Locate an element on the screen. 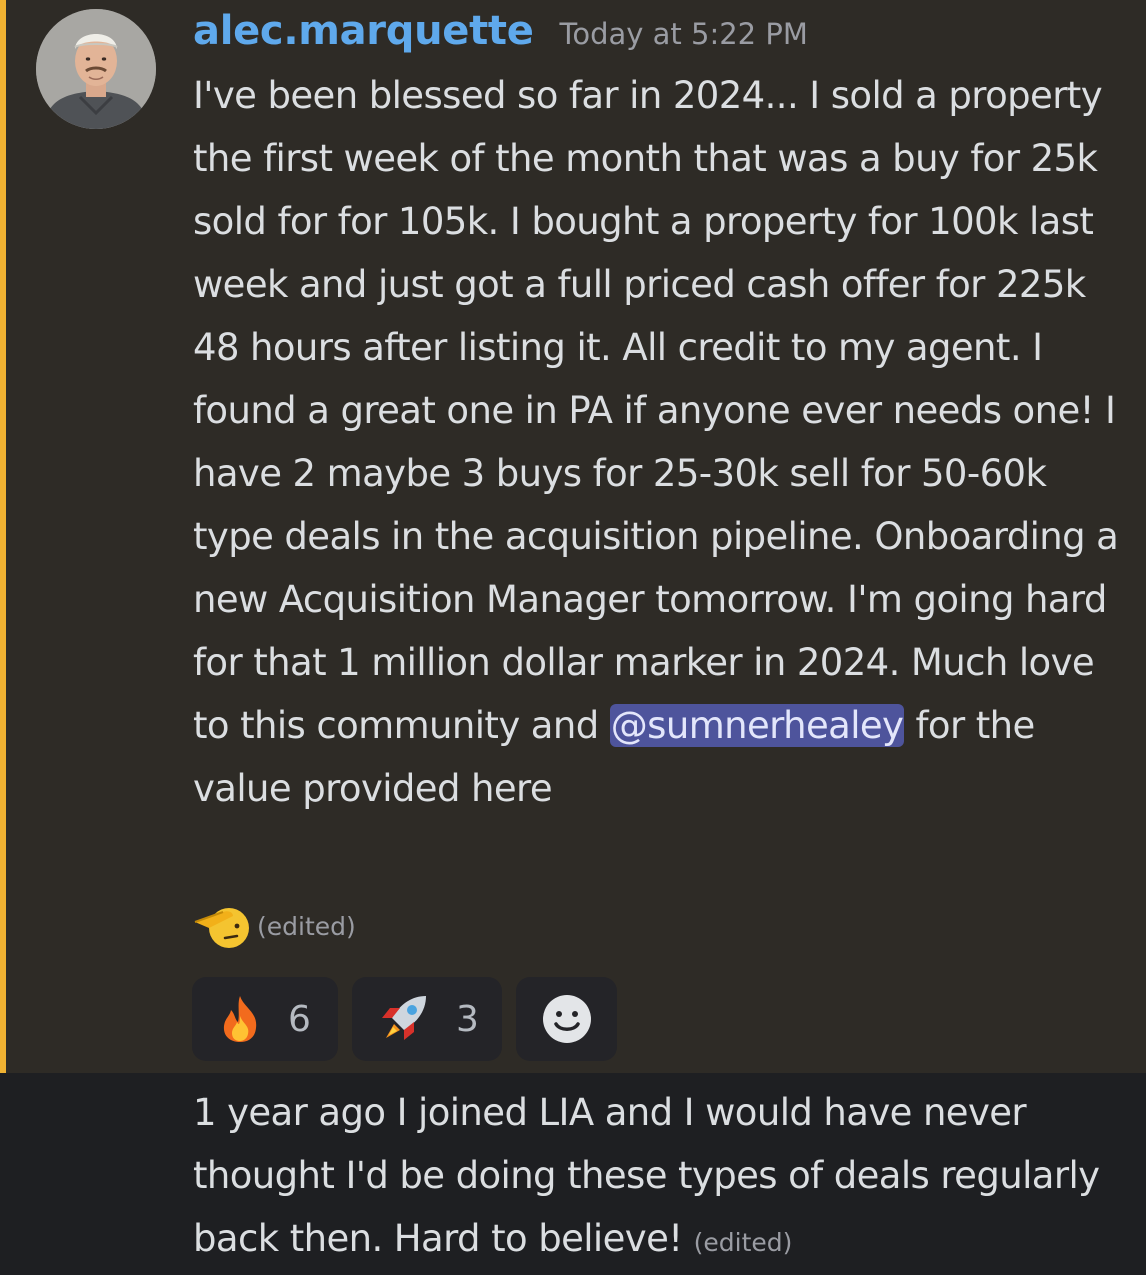  saluting-face-emoji is located at coordinates (221, 928).